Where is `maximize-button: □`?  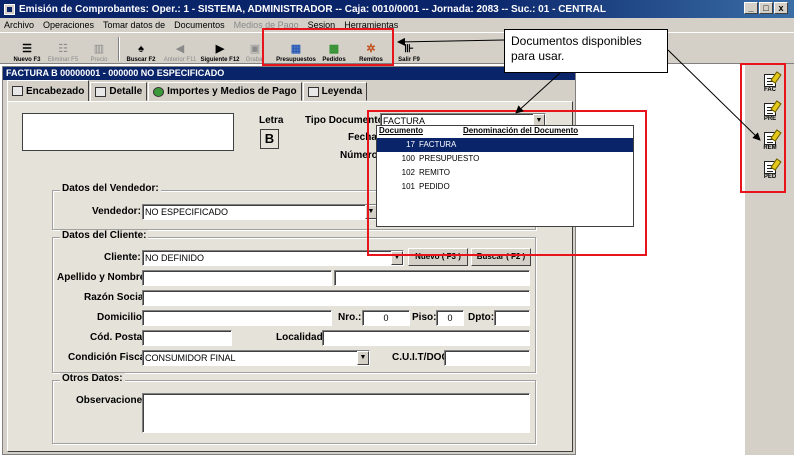
maximize-button: □ is located at coordinates (766, 8).